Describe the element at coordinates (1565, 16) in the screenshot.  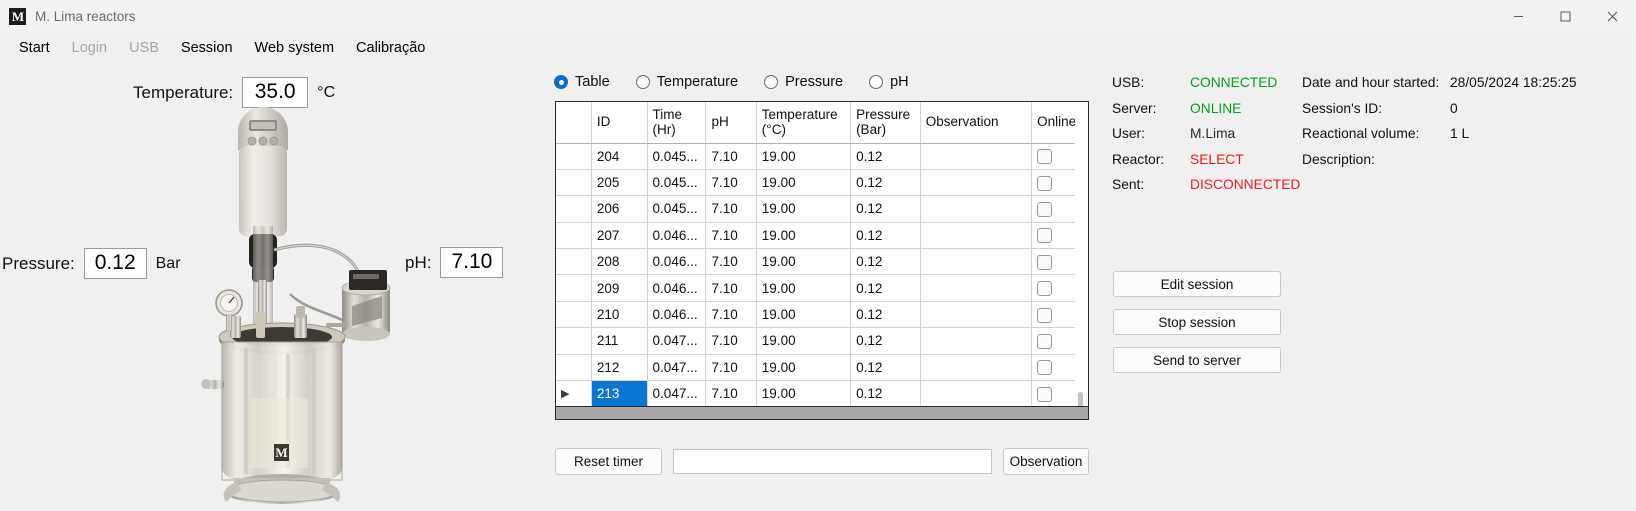
I see `maximize-button` at that location.